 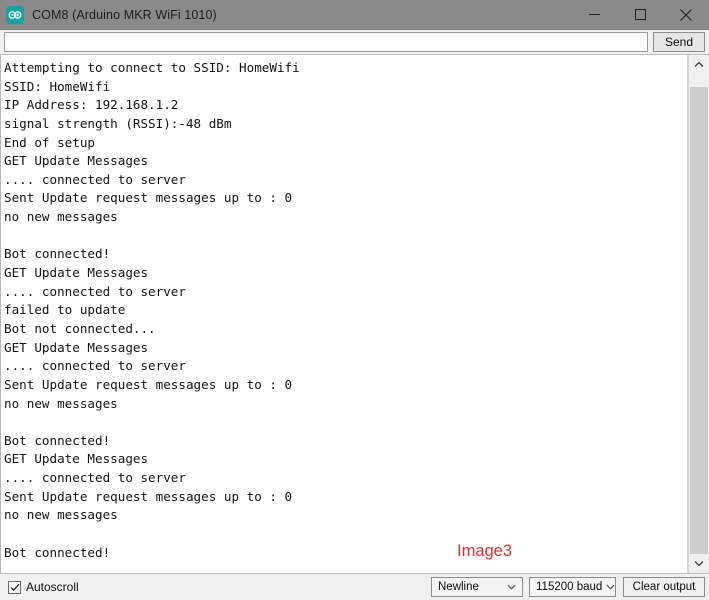 What do you see at coordinates (124, 14) in the screenshot?
I see `window-title: COM8 (Arduino MKR WiFi 1010)` at bounding box center [124, 14].